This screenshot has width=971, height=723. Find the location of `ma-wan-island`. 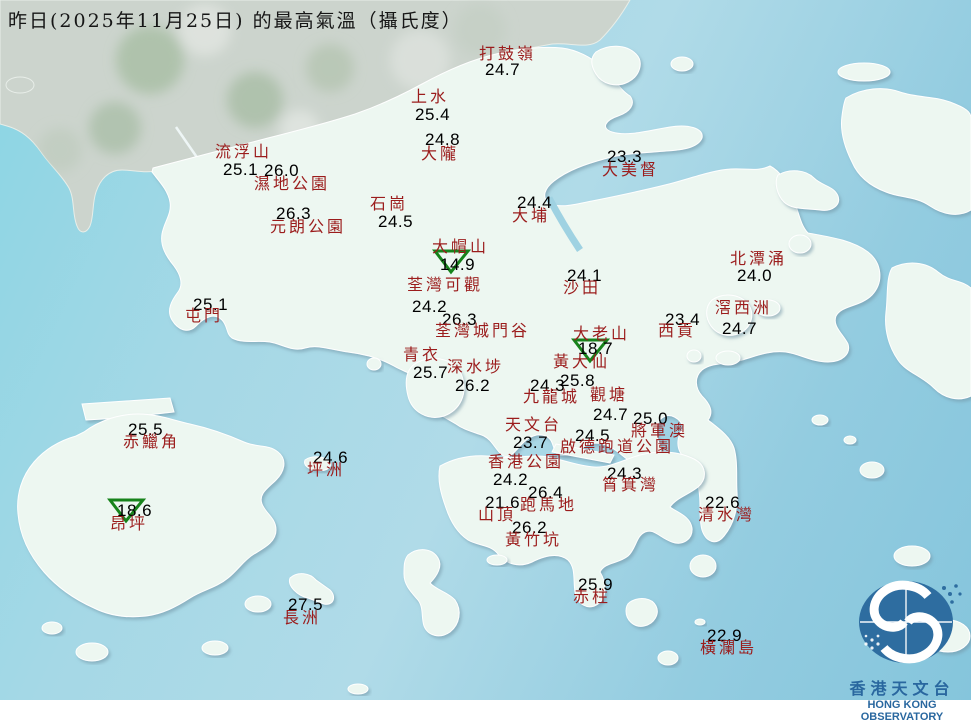

ma-wan-island is located at coordinates (374, 364).